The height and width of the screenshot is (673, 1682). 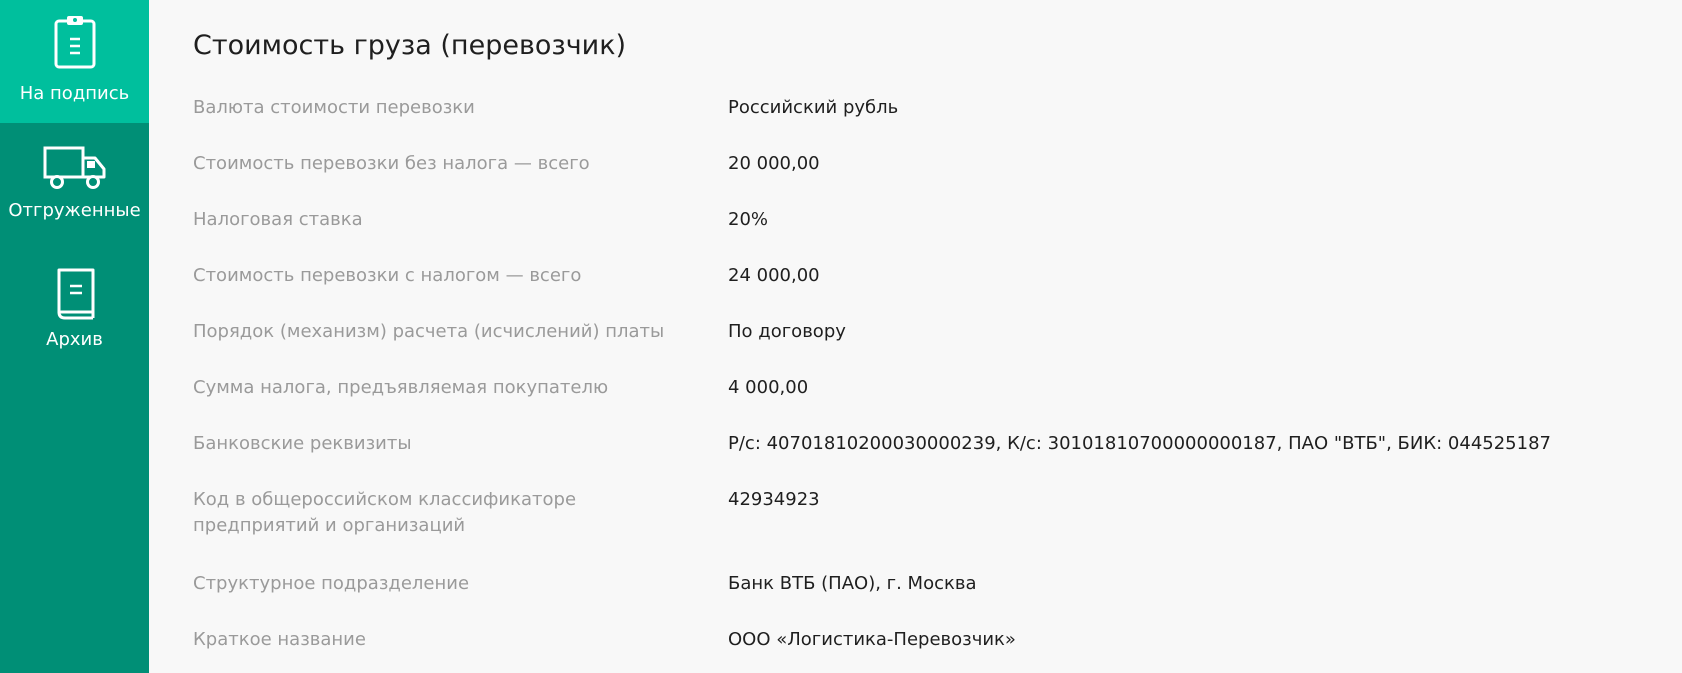 I want to click on field-value: Банк ВТБ (ПАО), г. Москва, so click(x=852, y=583).